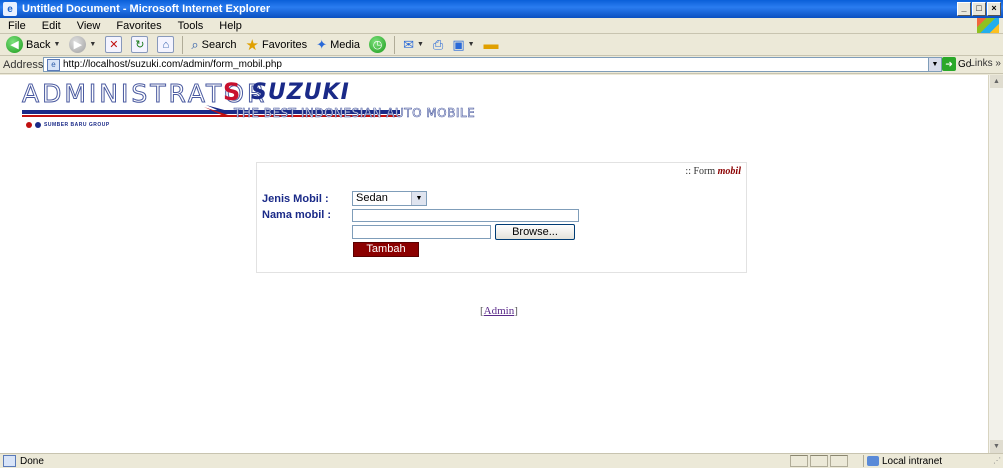  I want to click on maximize-button: □, so click(979, 9).